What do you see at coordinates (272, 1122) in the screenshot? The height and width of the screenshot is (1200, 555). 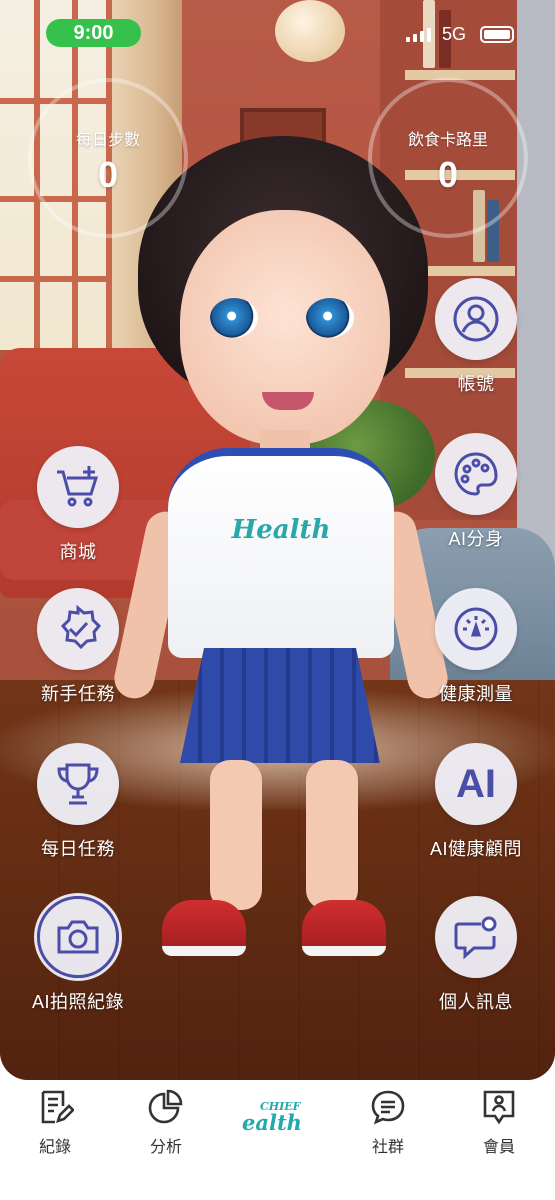 I see `brand-main-text: ealth` at bounding box center [272, 1122].